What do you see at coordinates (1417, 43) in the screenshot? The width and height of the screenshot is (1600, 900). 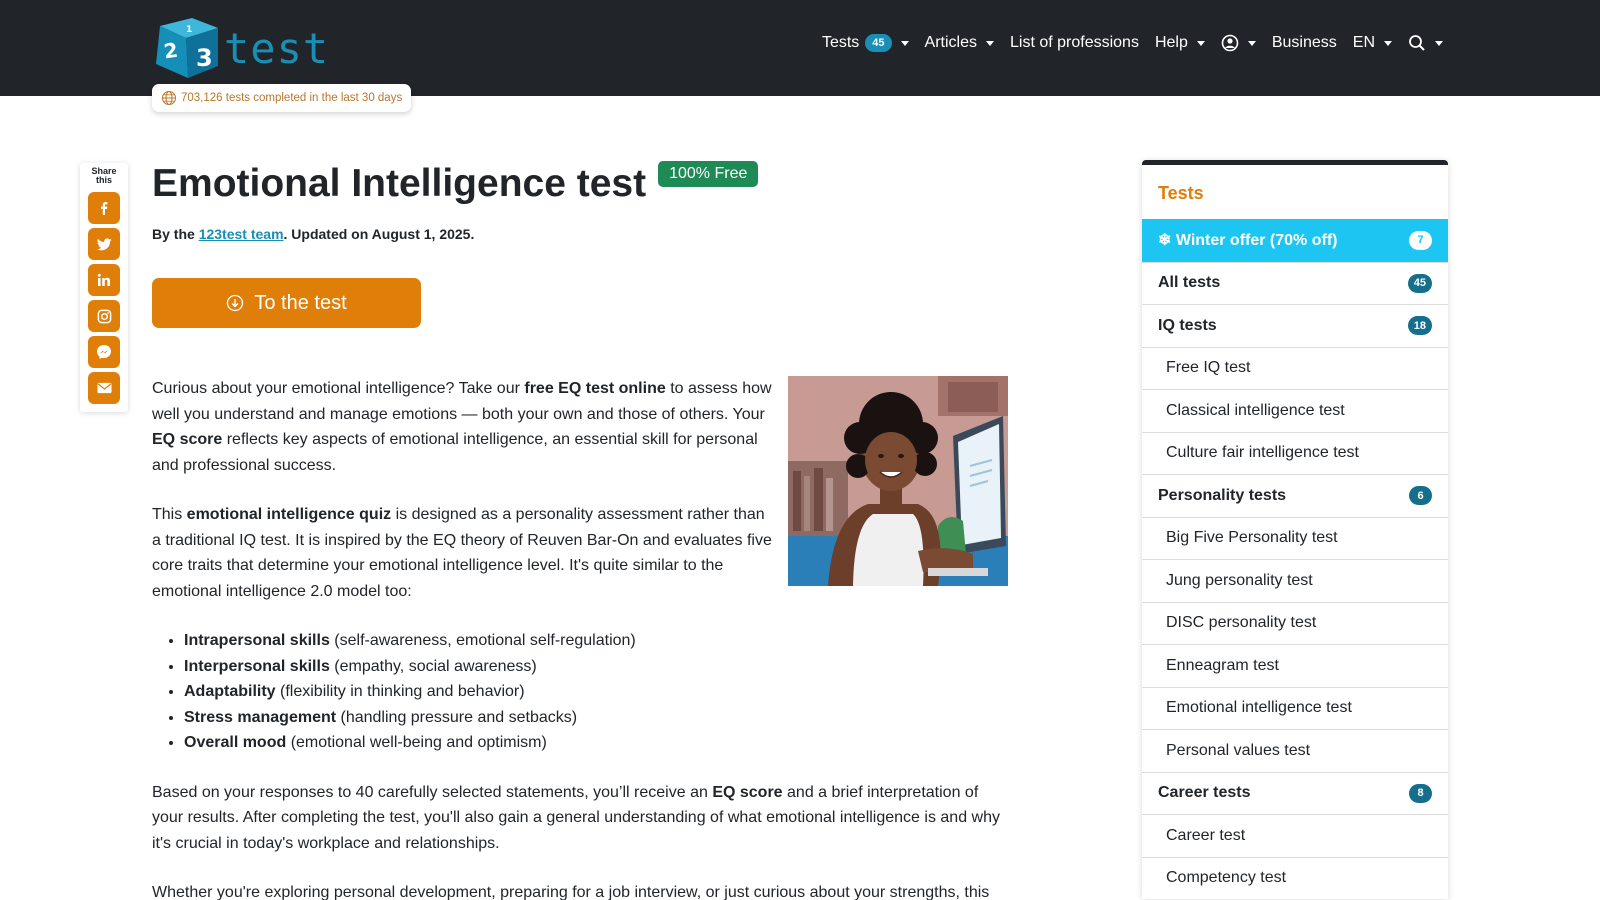 I see `search-icon` at bounding box center [1417, 43].